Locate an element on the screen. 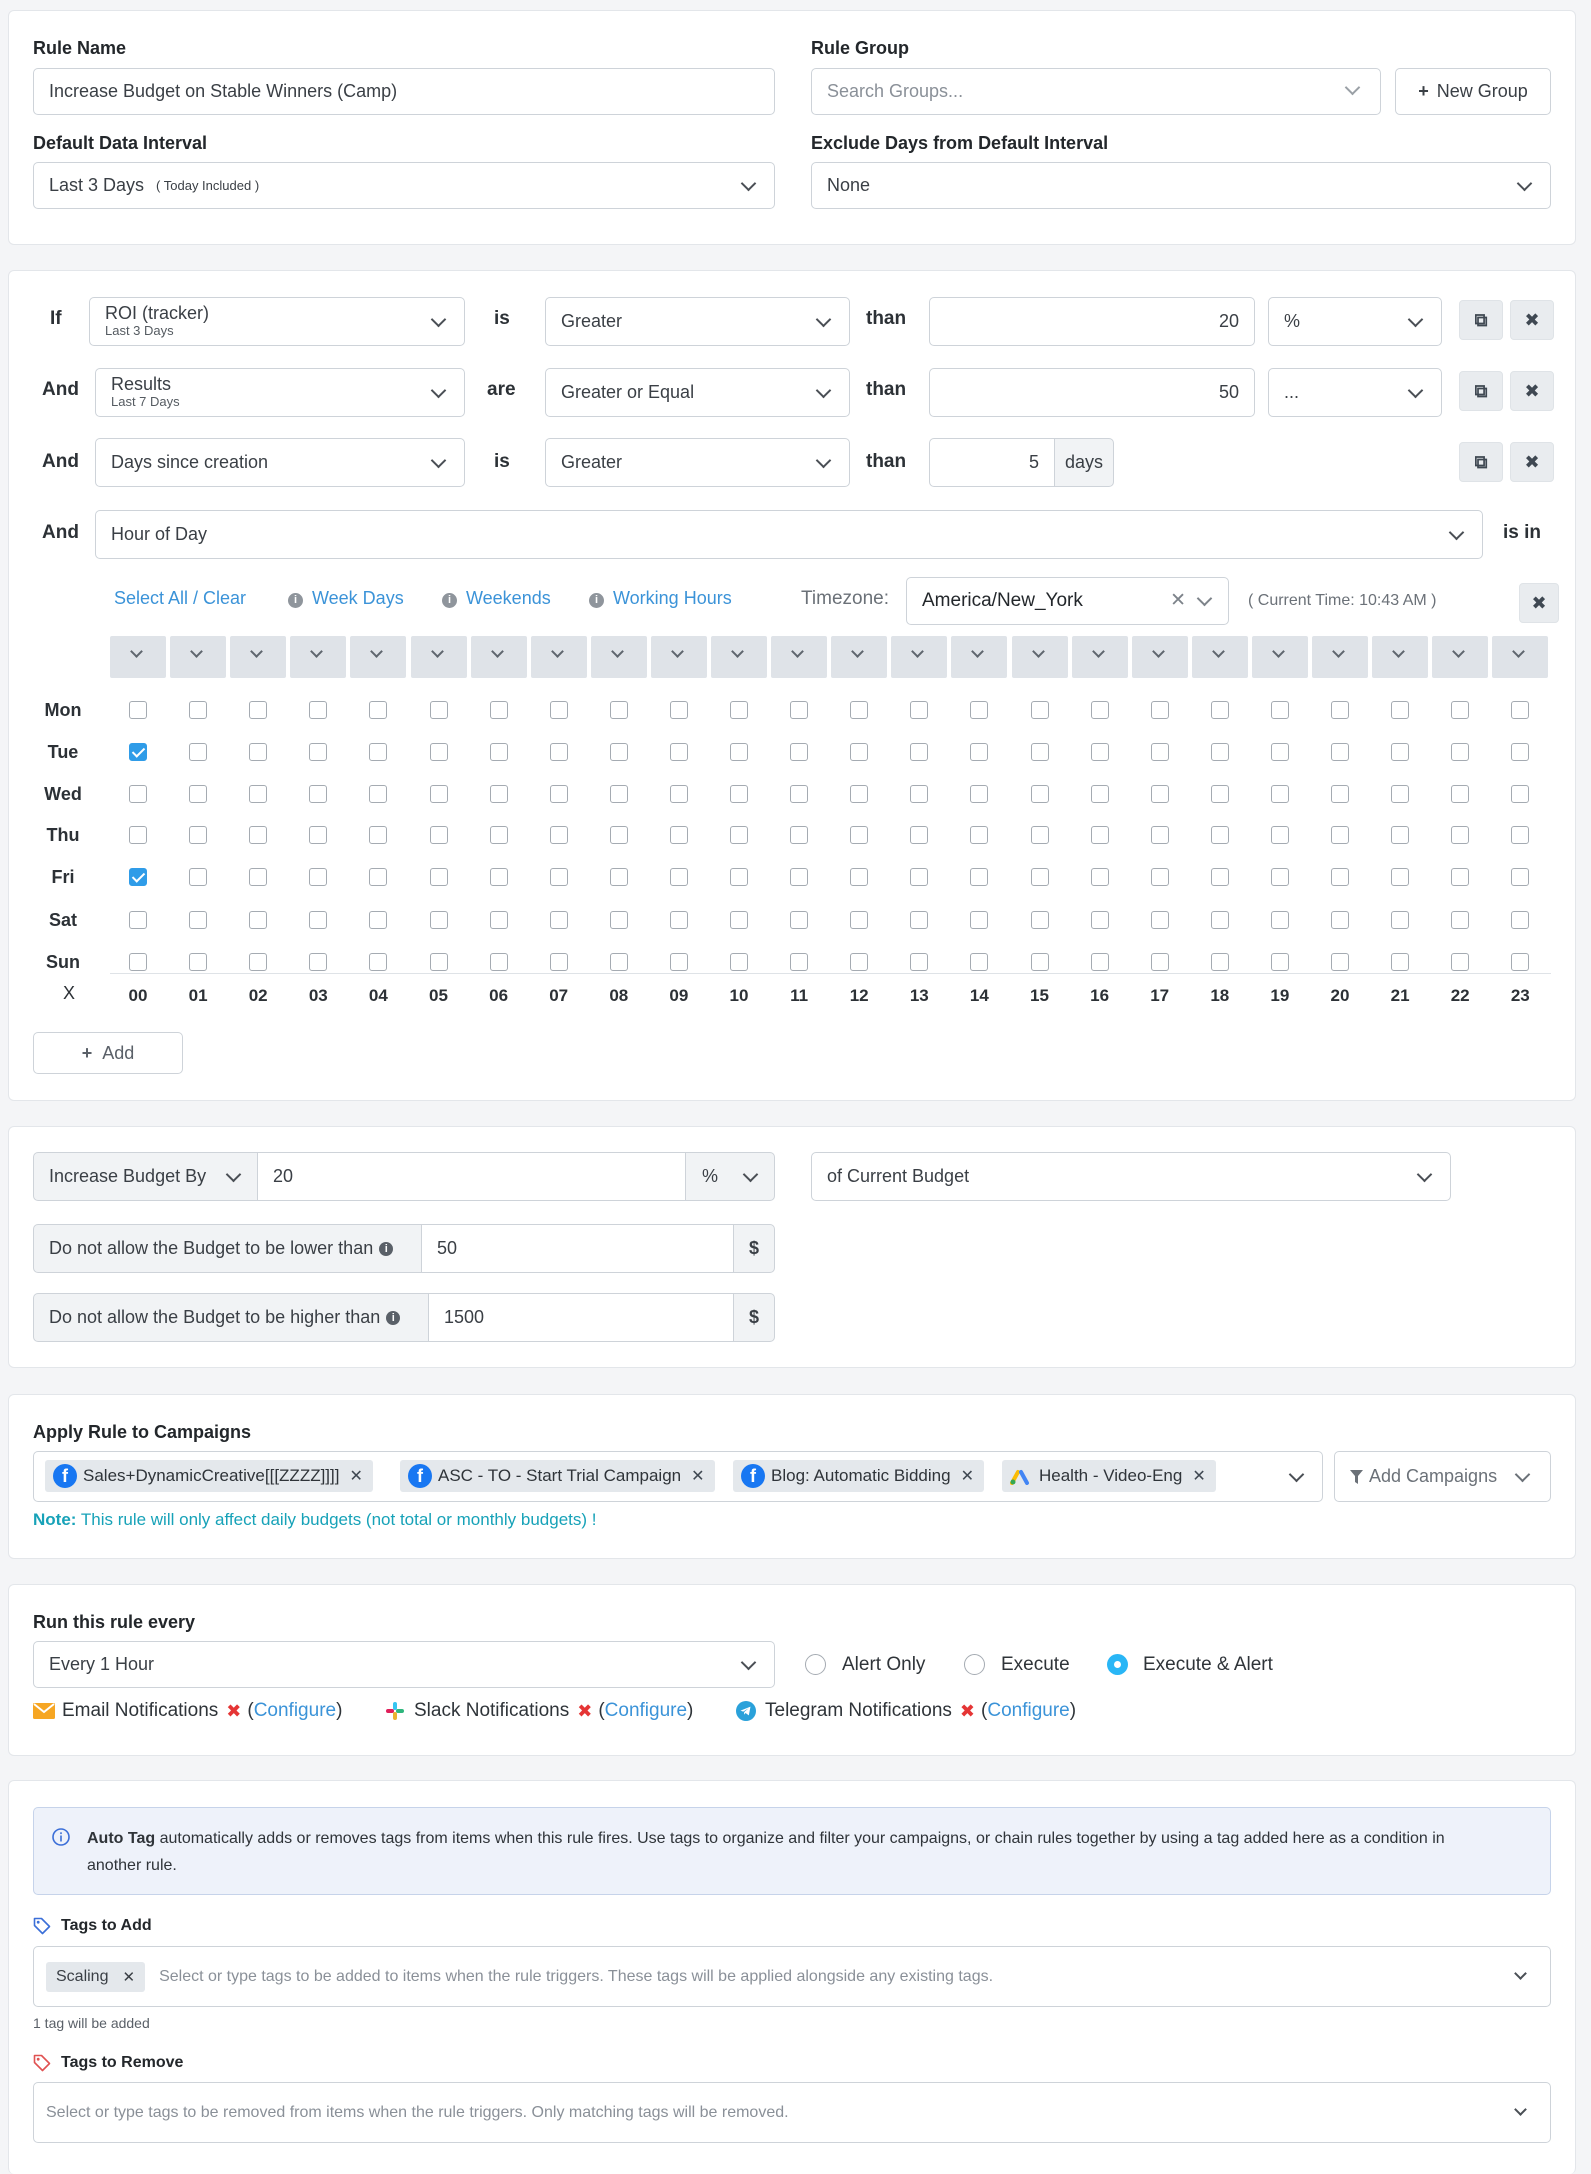 The width and height of the screenshot is (1591, 2174). campaign-chip: f ASC - TO - Start Trial Campaign ✕ is located at coordinates (557, 1476).